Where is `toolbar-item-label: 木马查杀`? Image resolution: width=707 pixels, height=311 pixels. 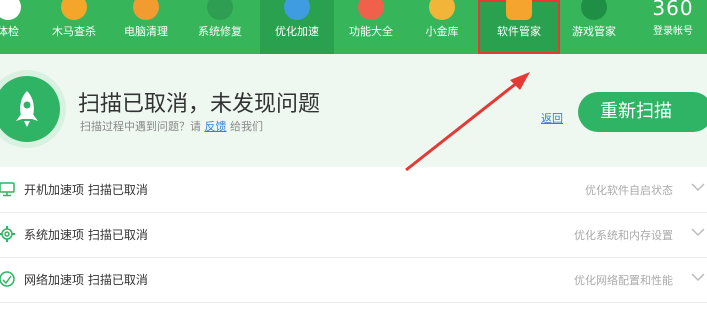 toolbar-item-label: 木马查杀 is located at coordinates (74, 31).